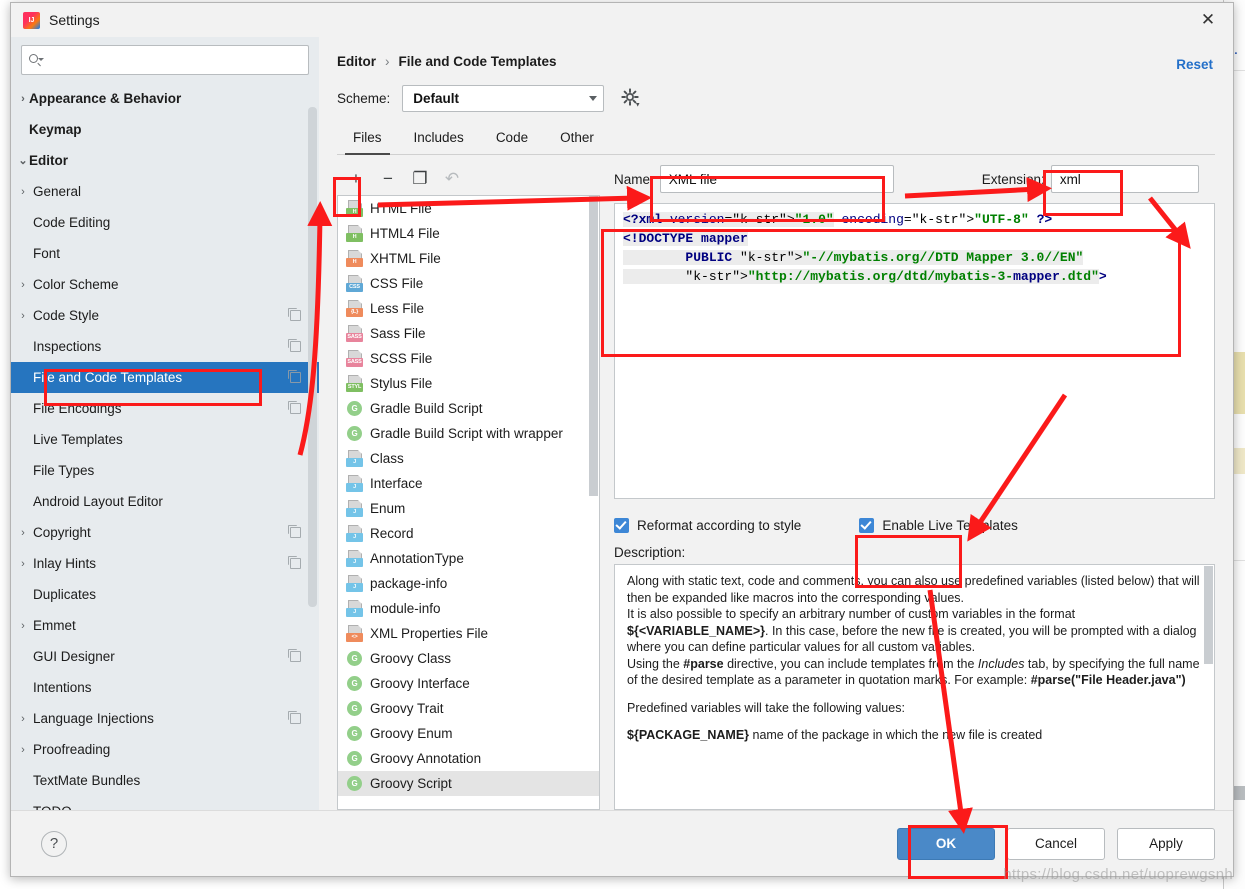 The width and height of the screenshot is (1245, 889). What do you see at coordinates (512, 142) in the screenshot?
I see `tab-code: Code` at bounding box center [512, 142].